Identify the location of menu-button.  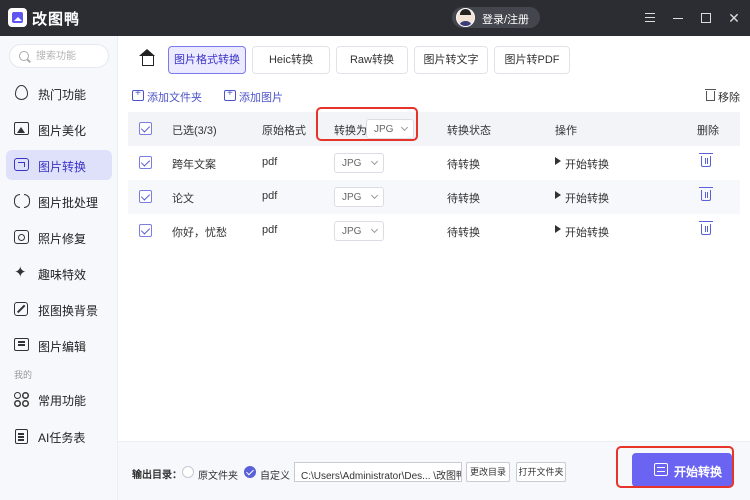
(650, 18).